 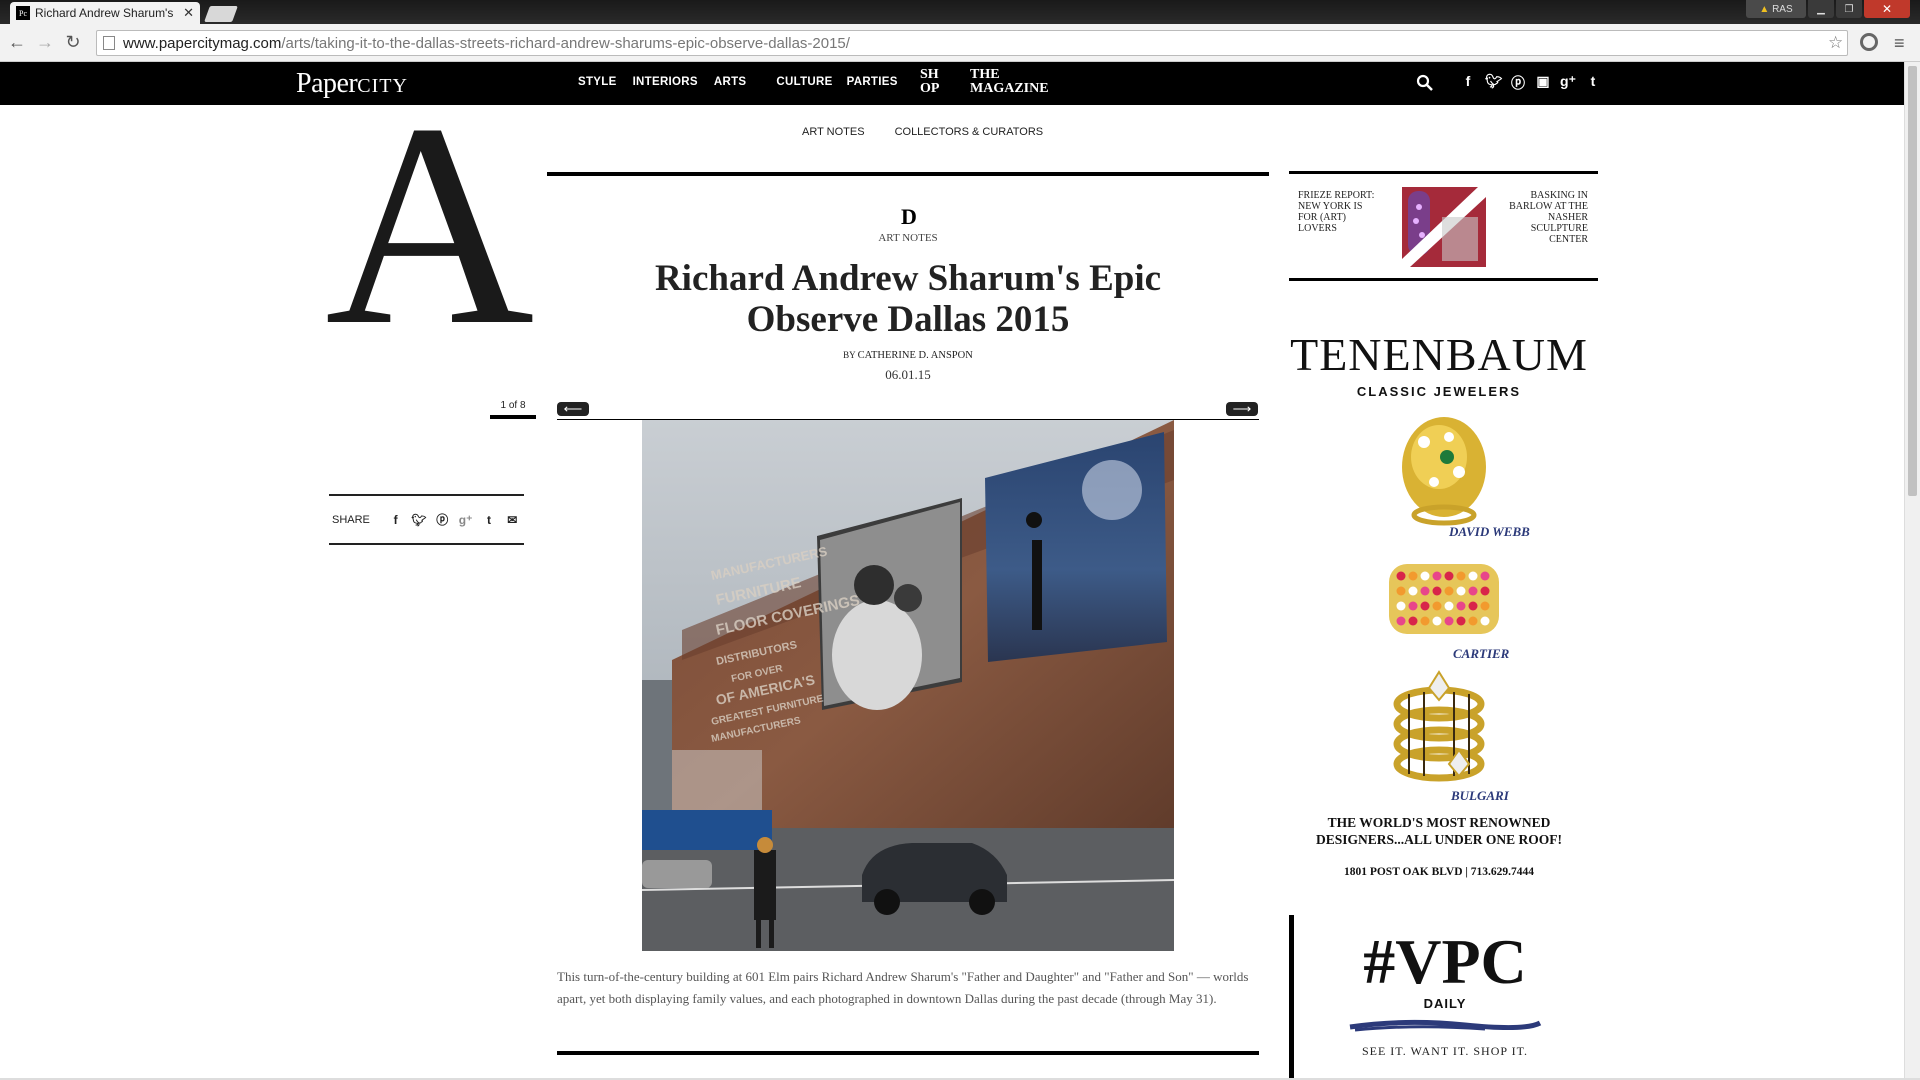 I want to click on slide-counter-bar, so click(x=513, y=417).